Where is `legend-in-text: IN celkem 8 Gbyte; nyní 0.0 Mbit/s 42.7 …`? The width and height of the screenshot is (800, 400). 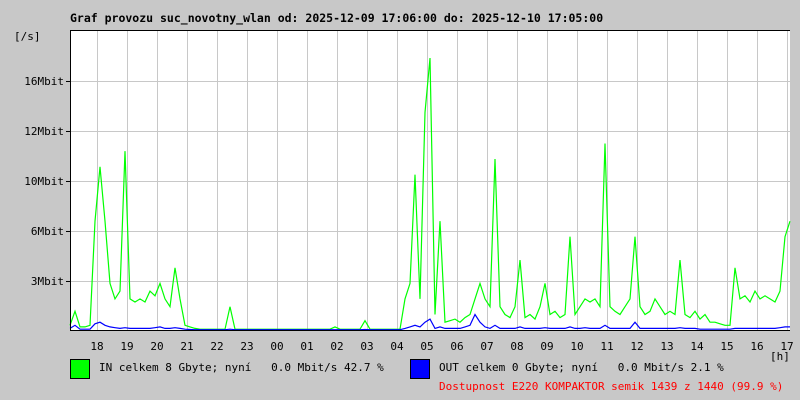 legend-in-text: IN celkem 8 Gbyte; nyní 0.0 Mbit/s 42.7 … is located at coordinates (241, 367).